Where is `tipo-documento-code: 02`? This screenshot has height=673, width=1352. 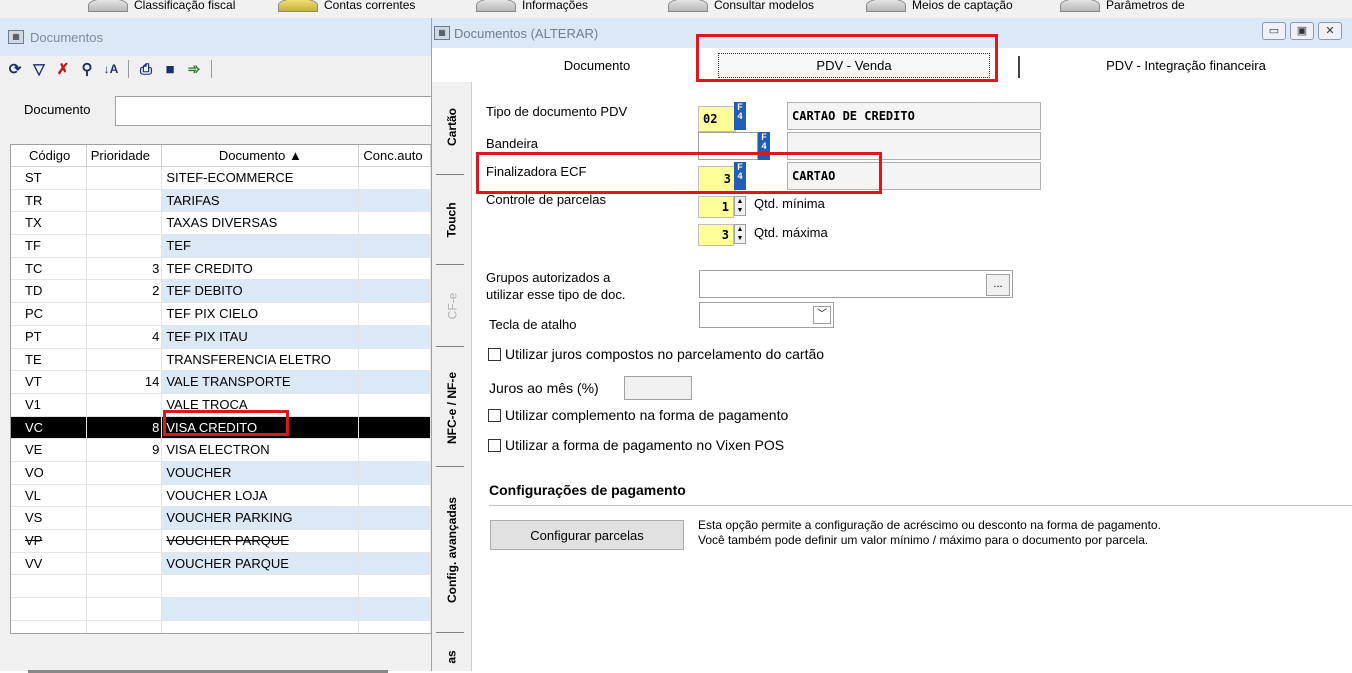
tipo-documento-code: 02 is located at coordinates (717, 119).